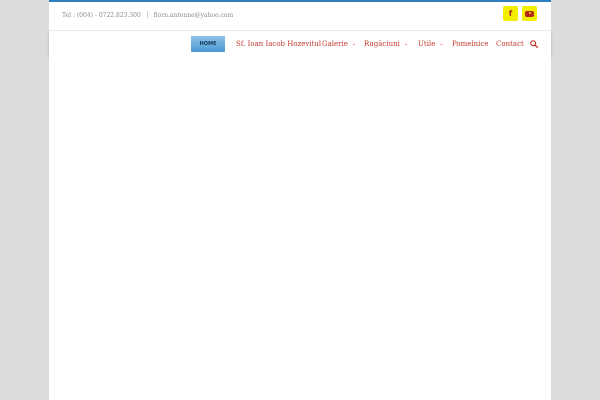 The image size is (600, 400). What do you see at coordinates (335, 44) in the screenshot?
I see `nav-item-label: Galerie` at bounding box center [335, 44].